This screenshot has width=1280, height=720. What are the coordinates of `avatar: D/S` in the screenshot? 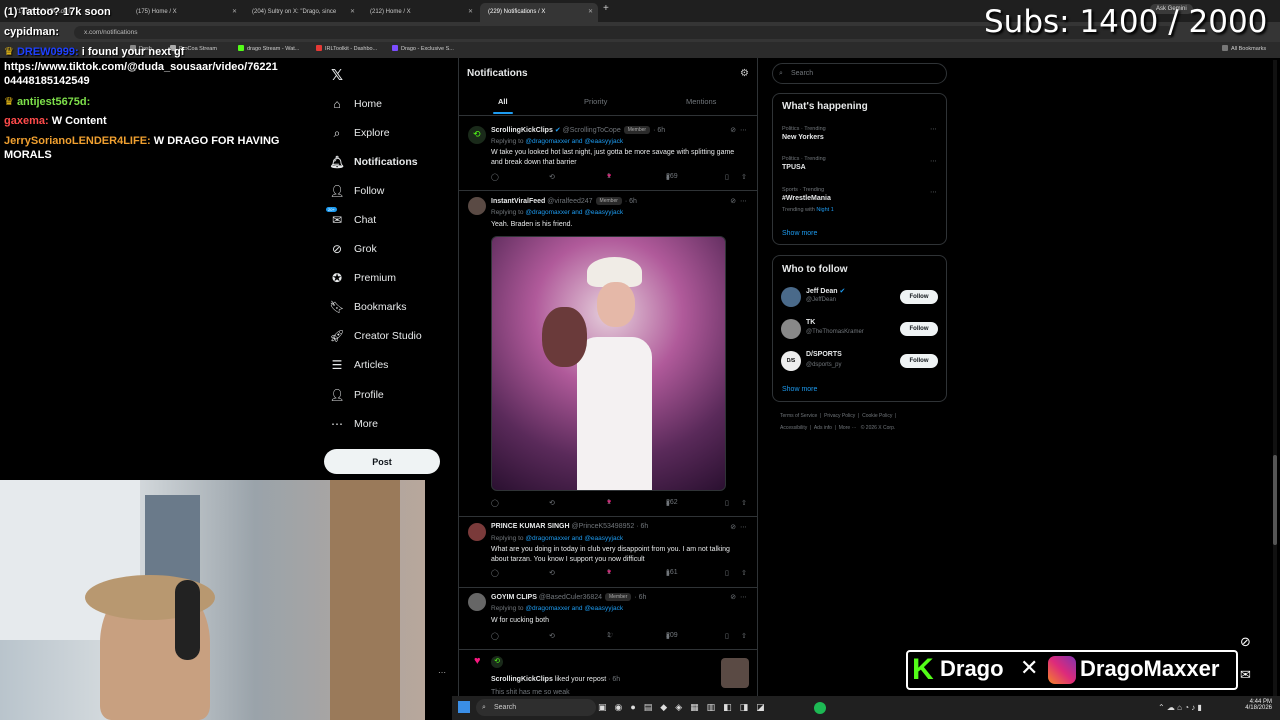 It's located at (791, 361).